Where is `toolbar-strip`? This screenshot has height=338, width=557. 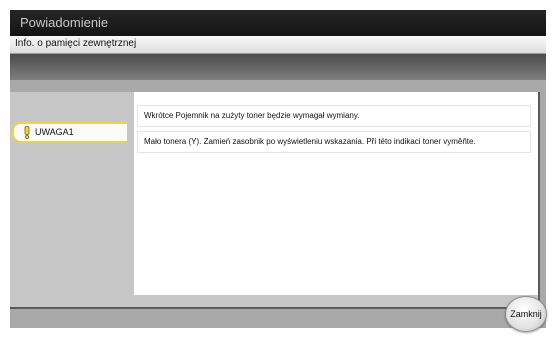
toolbar-strip is located at coordinates (278, 67).